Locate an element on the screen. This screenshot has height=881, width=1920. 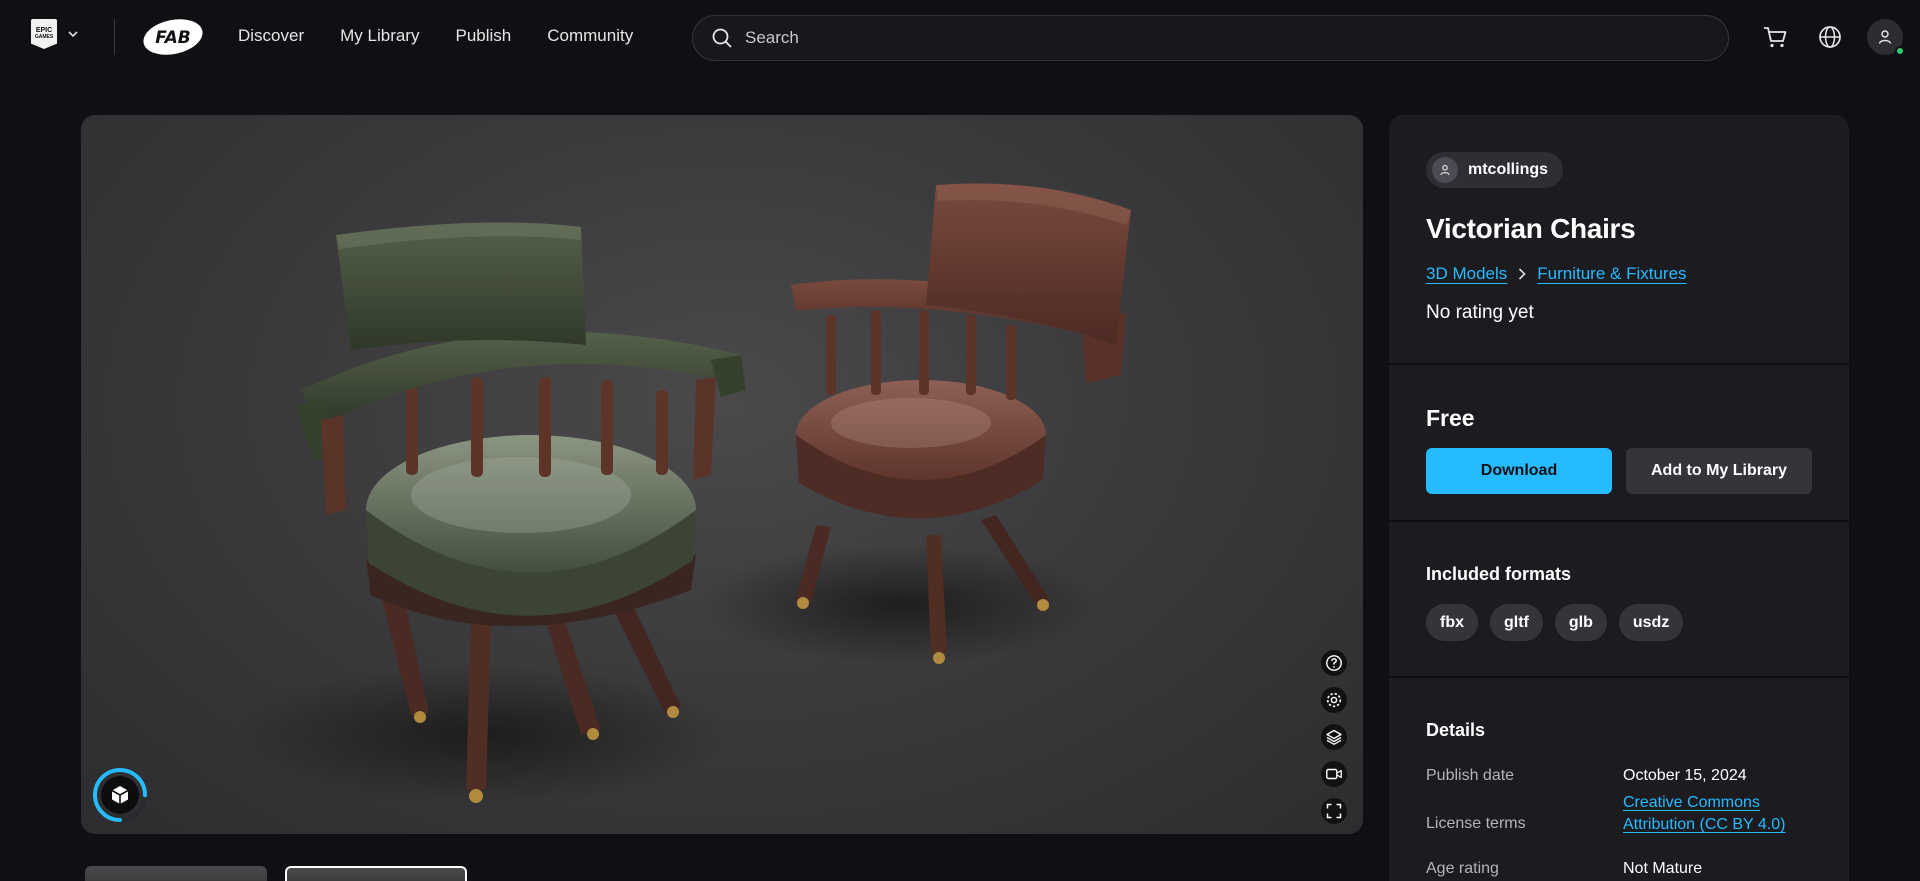
breadcrumb-3d-models: 3D Models is located at coordinates (1466, 274).